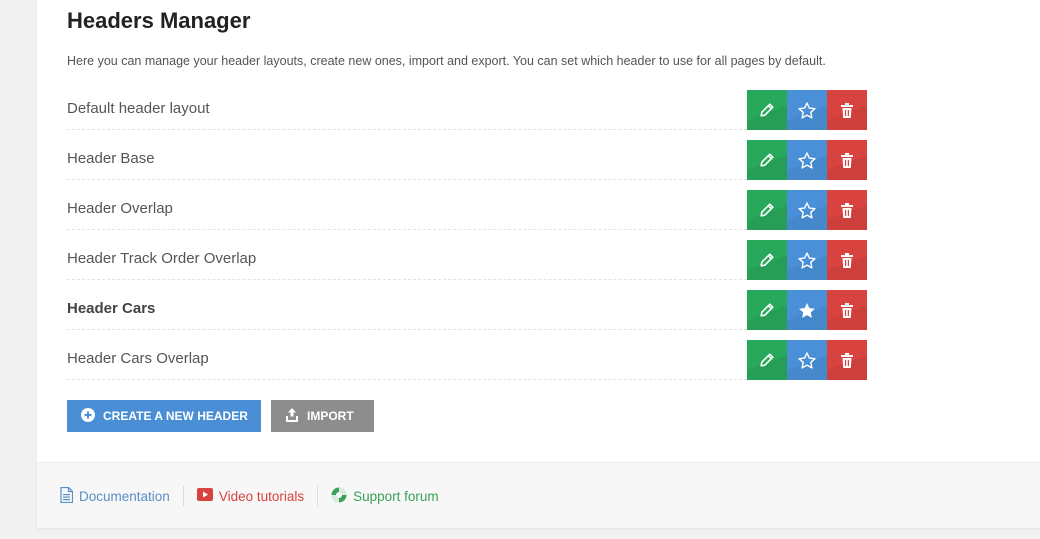  Describe the element at coordinates (396, 496) in the screenshot. I see `support-forum-label: Support forum` at that location.